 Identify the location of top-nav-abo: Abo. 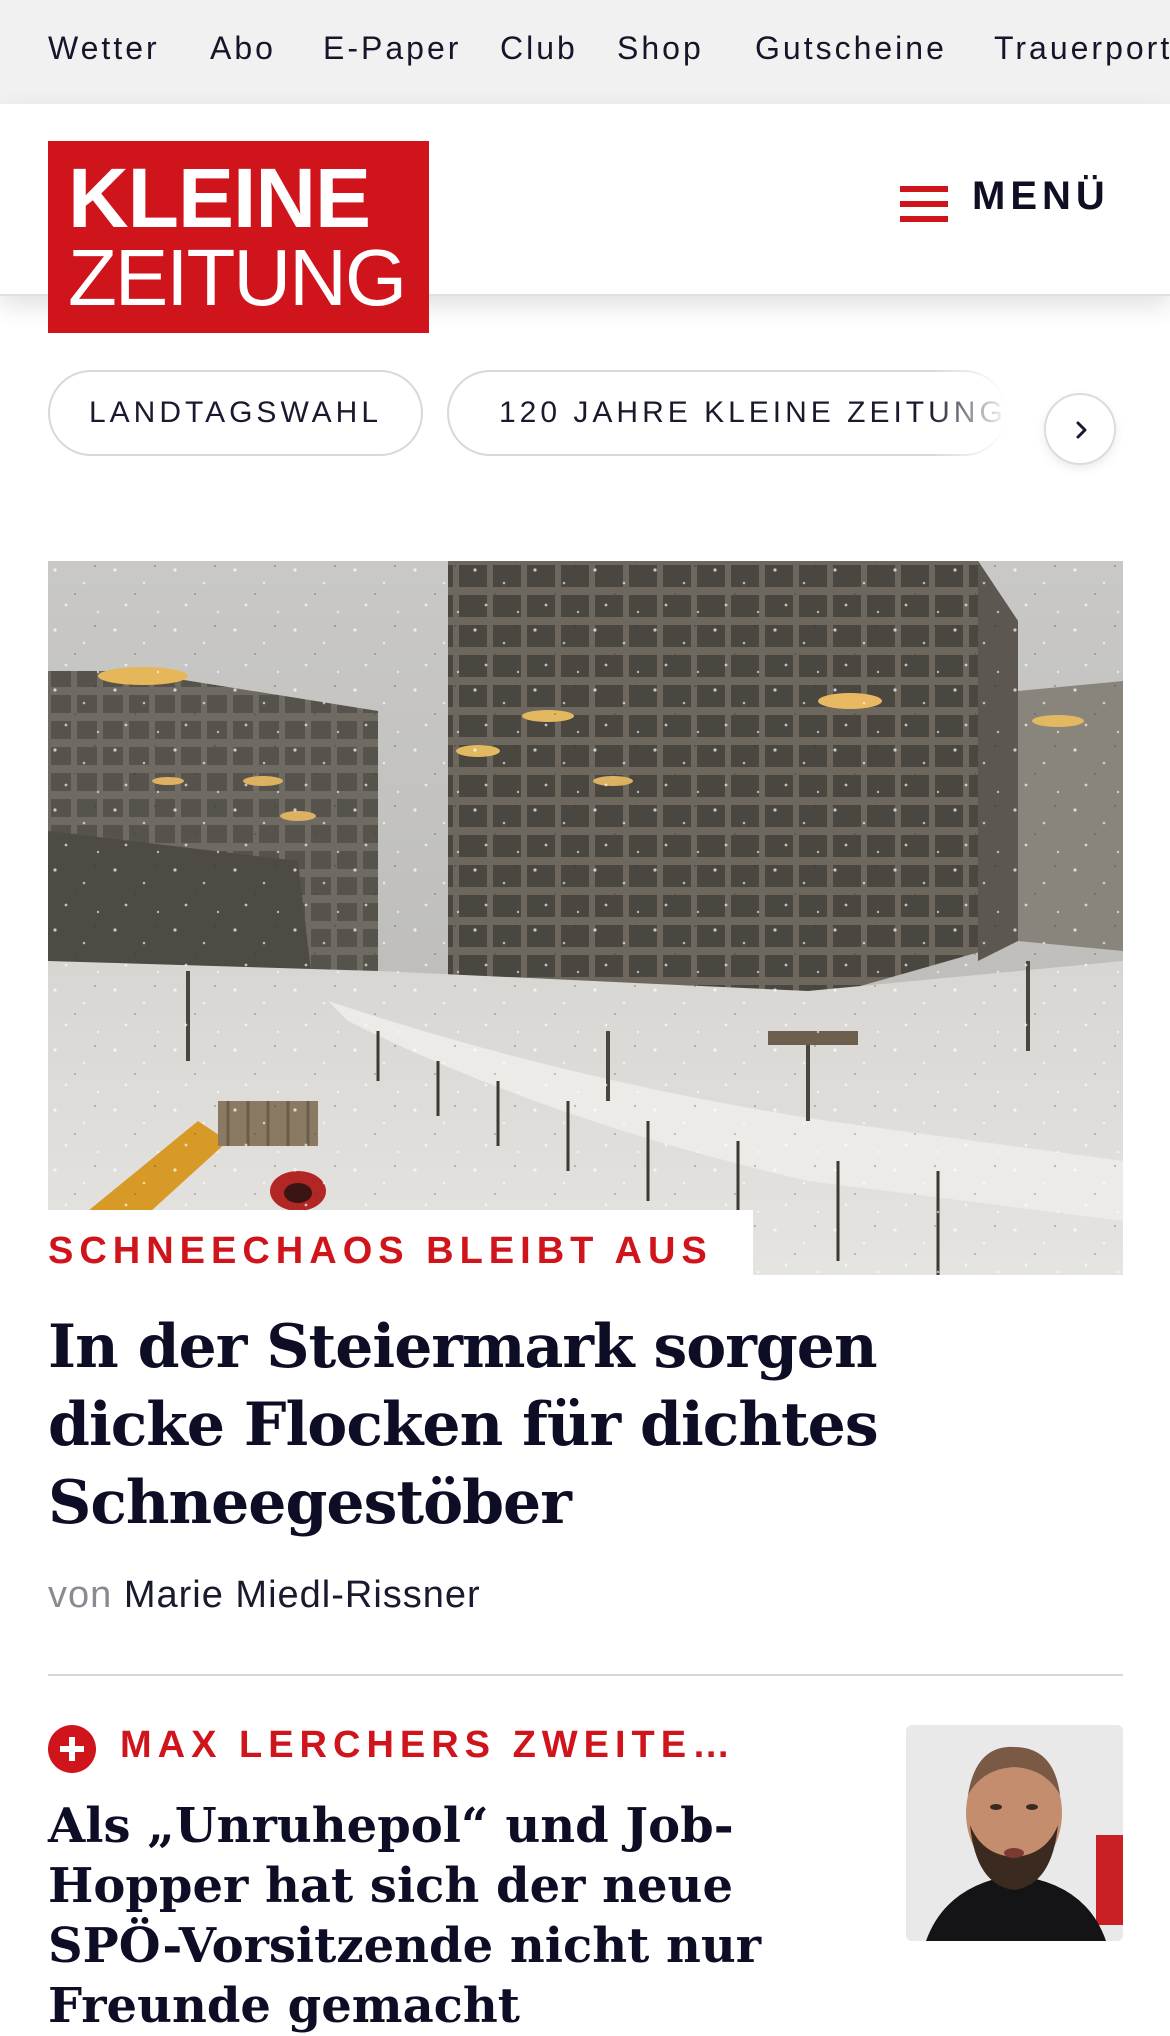
(243, 48).